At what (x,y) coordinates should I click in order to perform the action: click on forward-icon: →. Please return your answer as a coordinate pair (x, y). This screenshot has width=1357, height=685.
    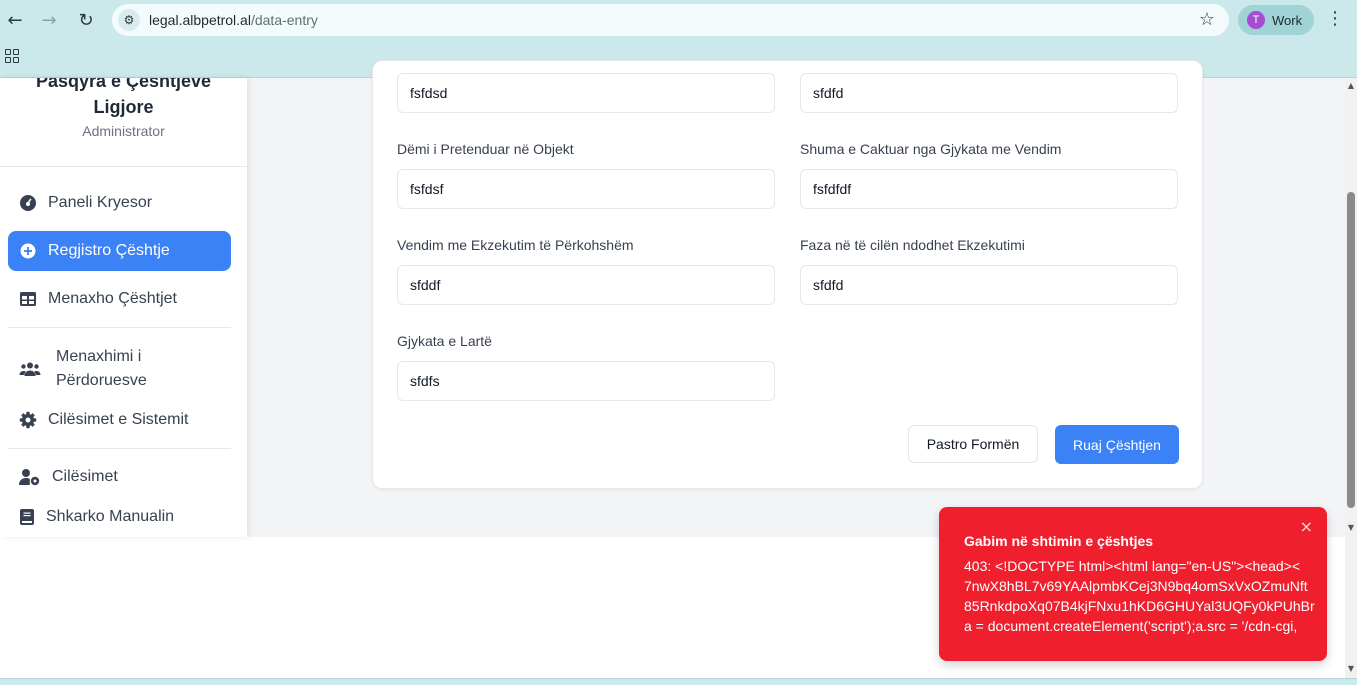
    Looking at the image, I should click on (49, 20).